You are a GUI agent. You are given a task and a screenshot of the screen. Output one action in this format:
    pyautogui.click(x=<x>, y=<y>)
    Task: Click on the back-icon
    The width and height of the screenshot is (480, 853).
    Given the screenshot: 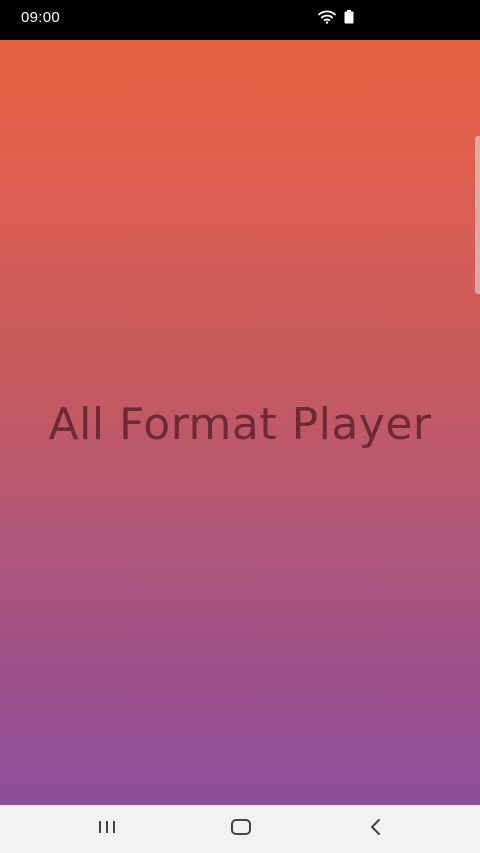 What is the action you would take?
    pyautogui.click(x=376, y=829)
    